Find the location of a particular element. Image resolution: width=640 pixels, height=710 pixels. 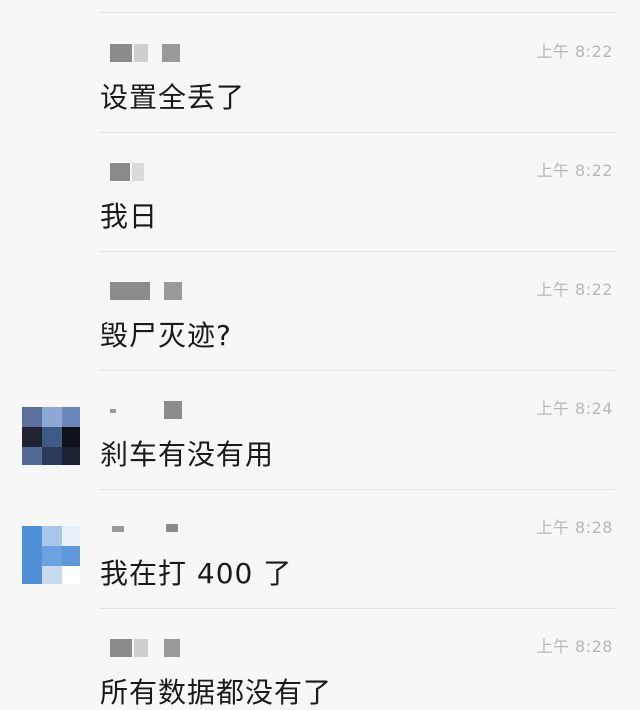

message-text: 刹车有没有用 is located at coordinates (187, 454).